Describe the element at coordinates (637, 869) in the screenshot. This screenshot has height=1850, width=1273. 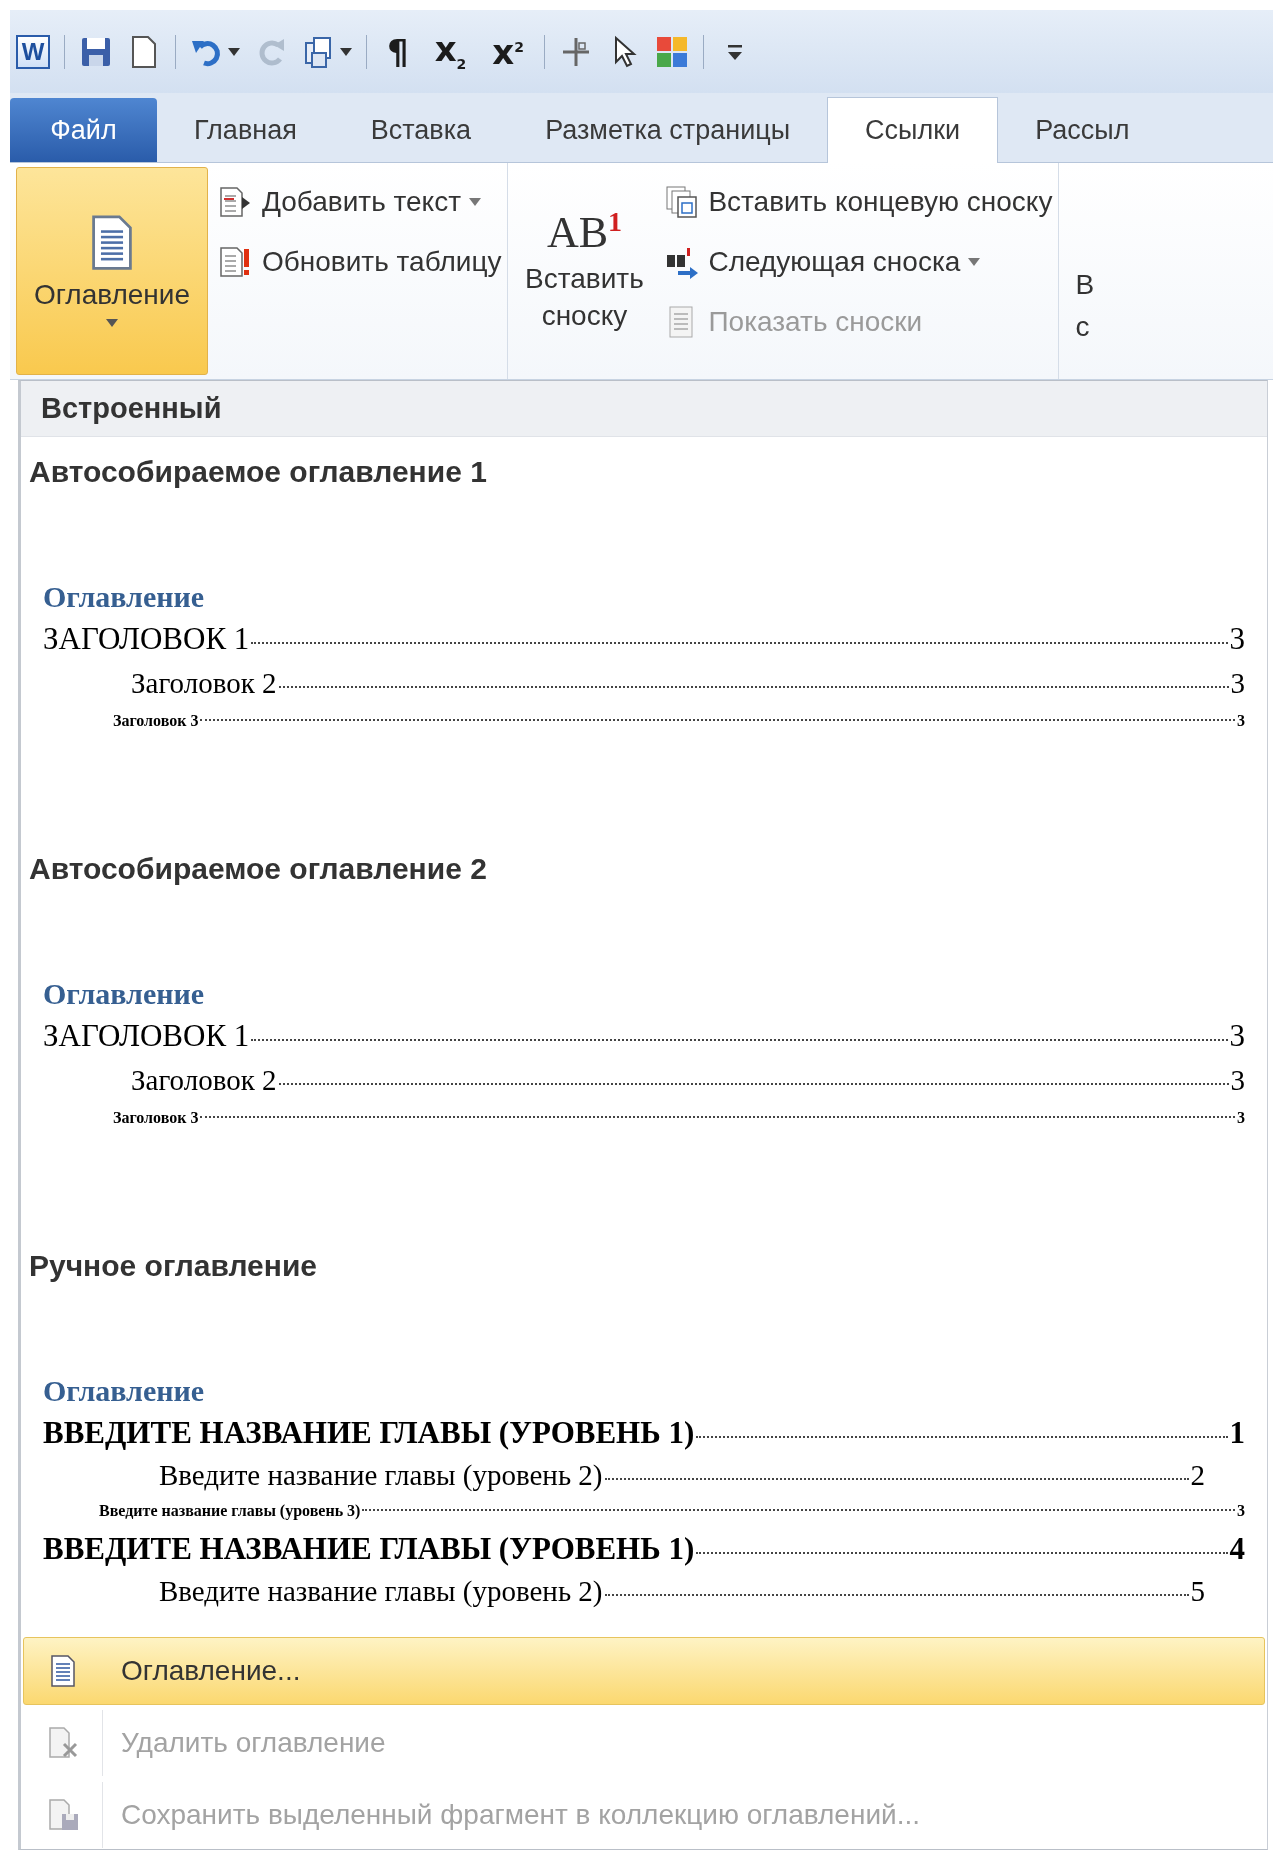
I see `gallery-item-title: Автособираемое оглавление 2` at that location.